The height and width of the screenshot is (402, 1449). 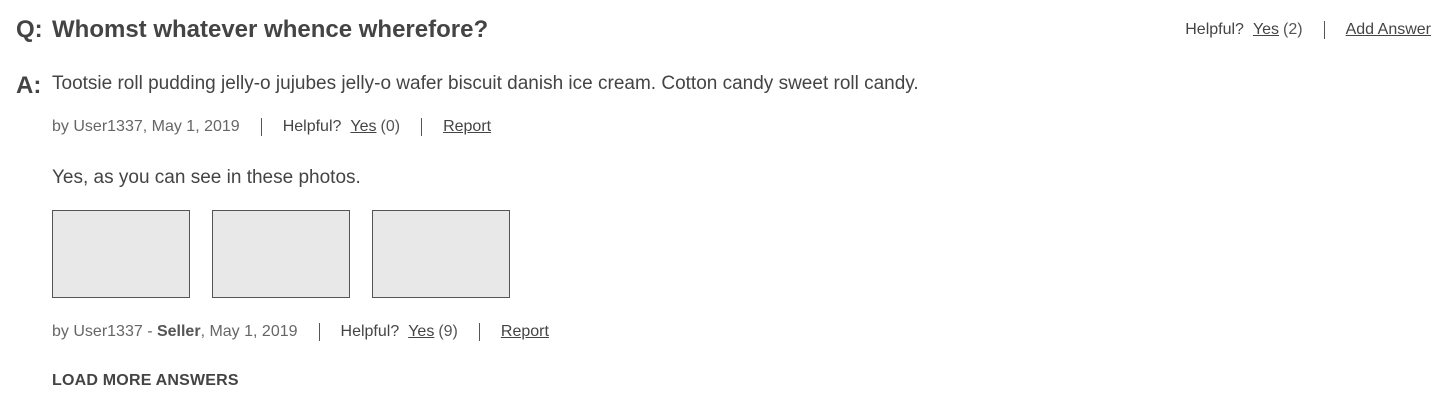 What do you see at coordinates (1214, 29) in the screenshot?
I see `question-helpful-label: Helpful?` at bounding box center [1214, 29].